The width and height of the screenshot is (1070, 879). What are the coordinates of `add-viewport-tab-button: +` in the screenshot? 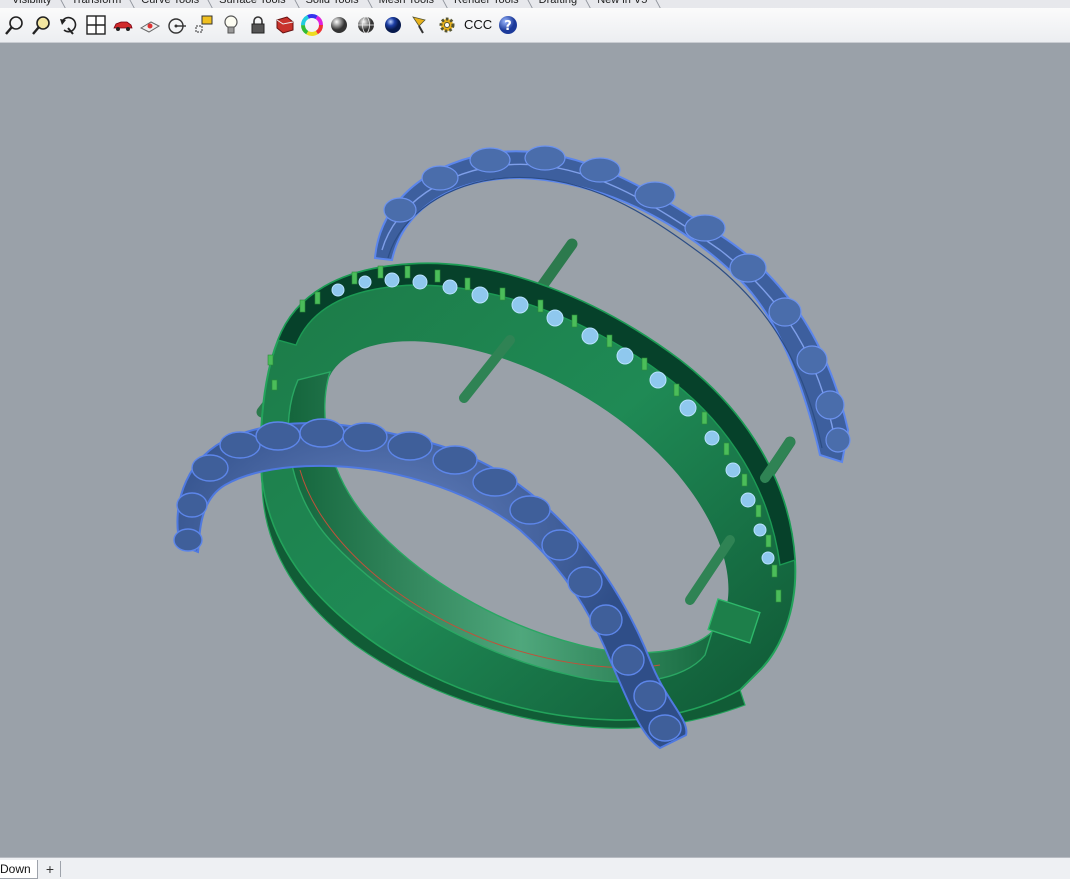 It's located at (50, 869).